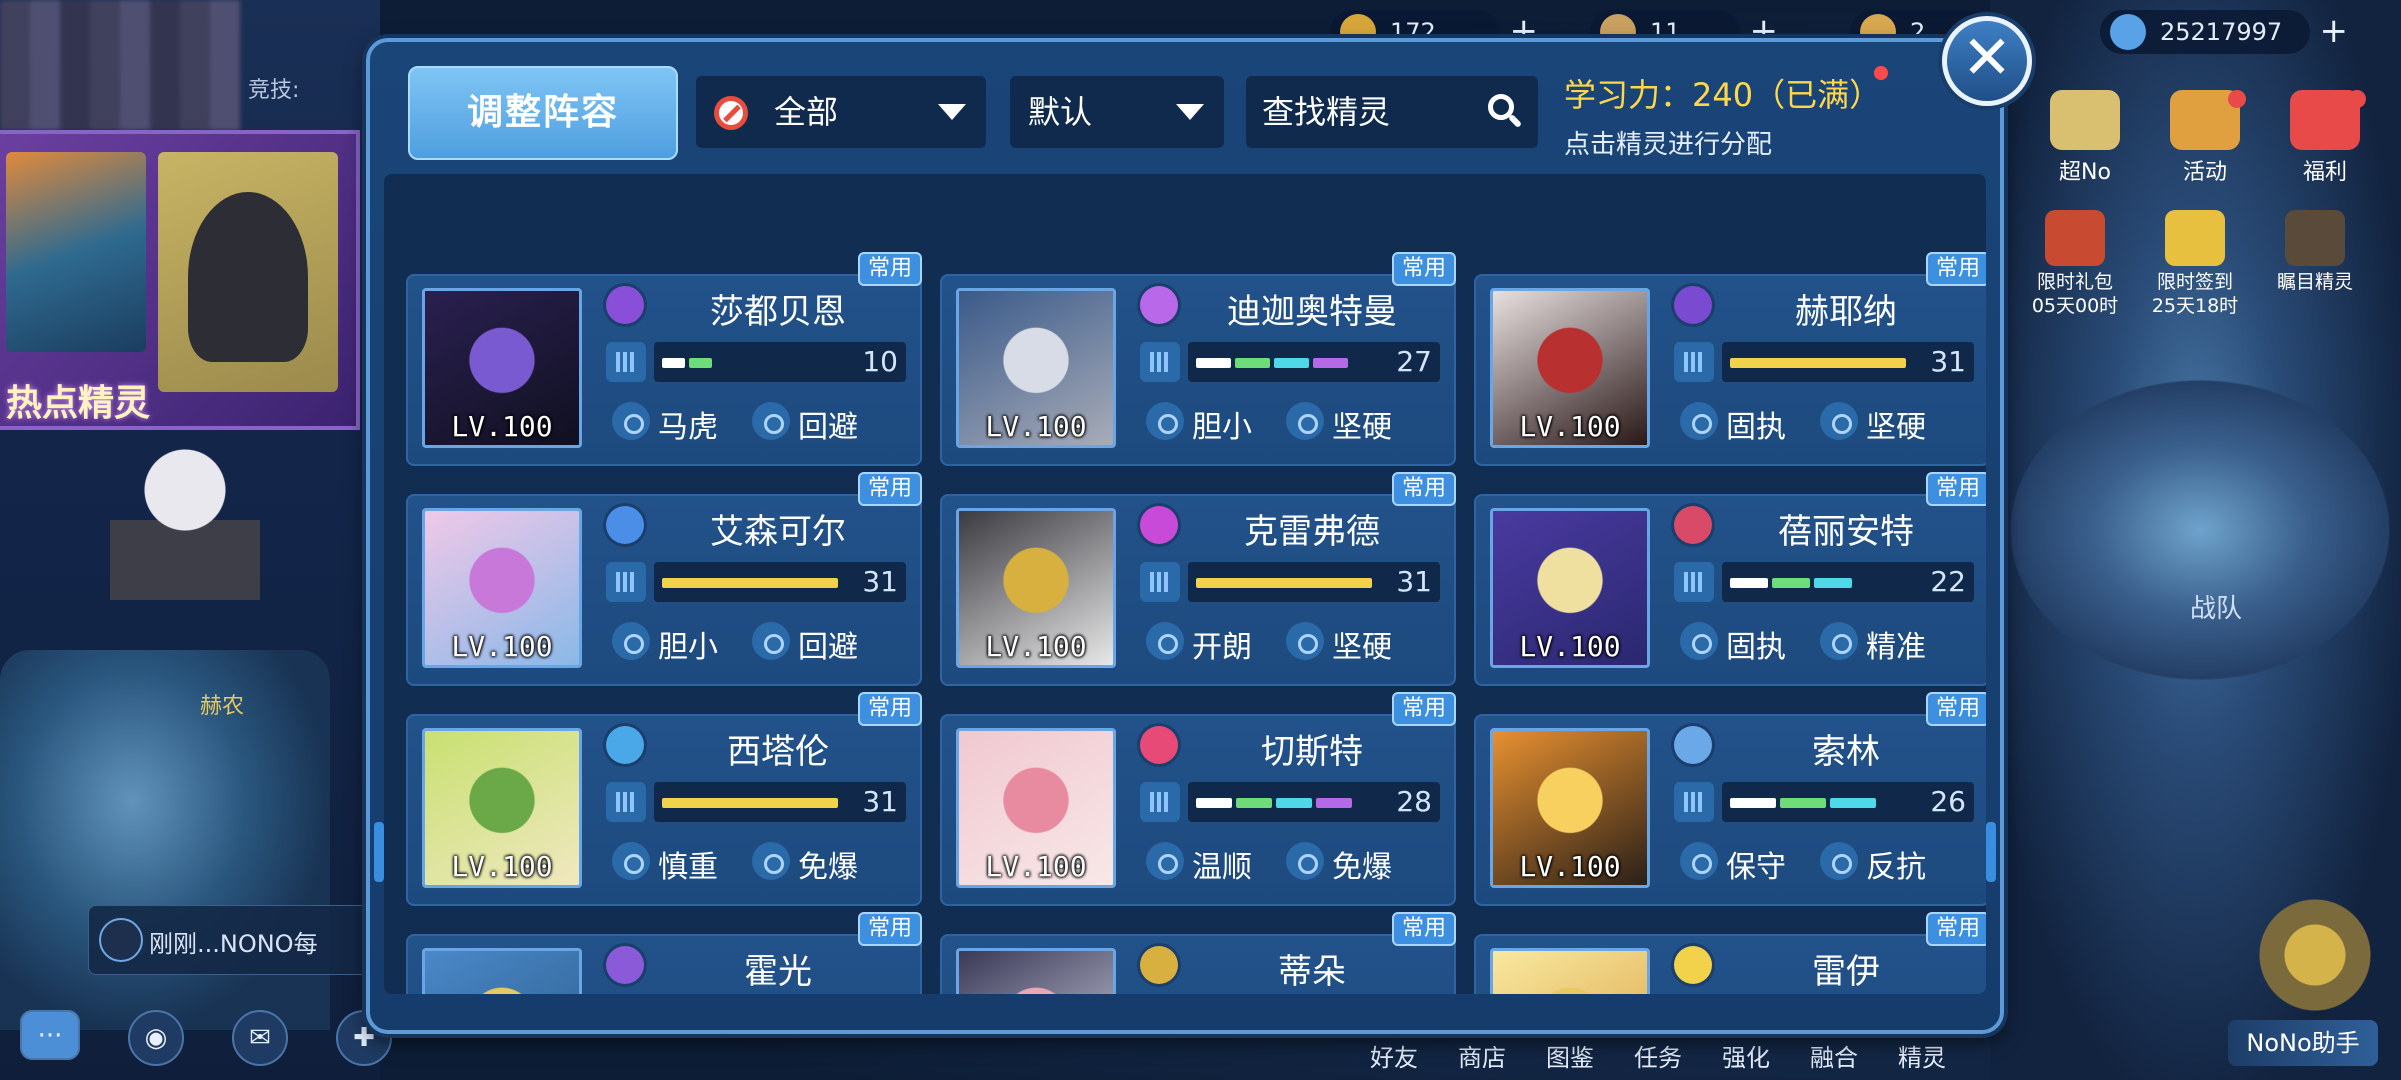  What do you see at coordinates (1846, 972) in the screenshot?
I see `pet-name: 雷伊` at bounding box center [1846, 972].